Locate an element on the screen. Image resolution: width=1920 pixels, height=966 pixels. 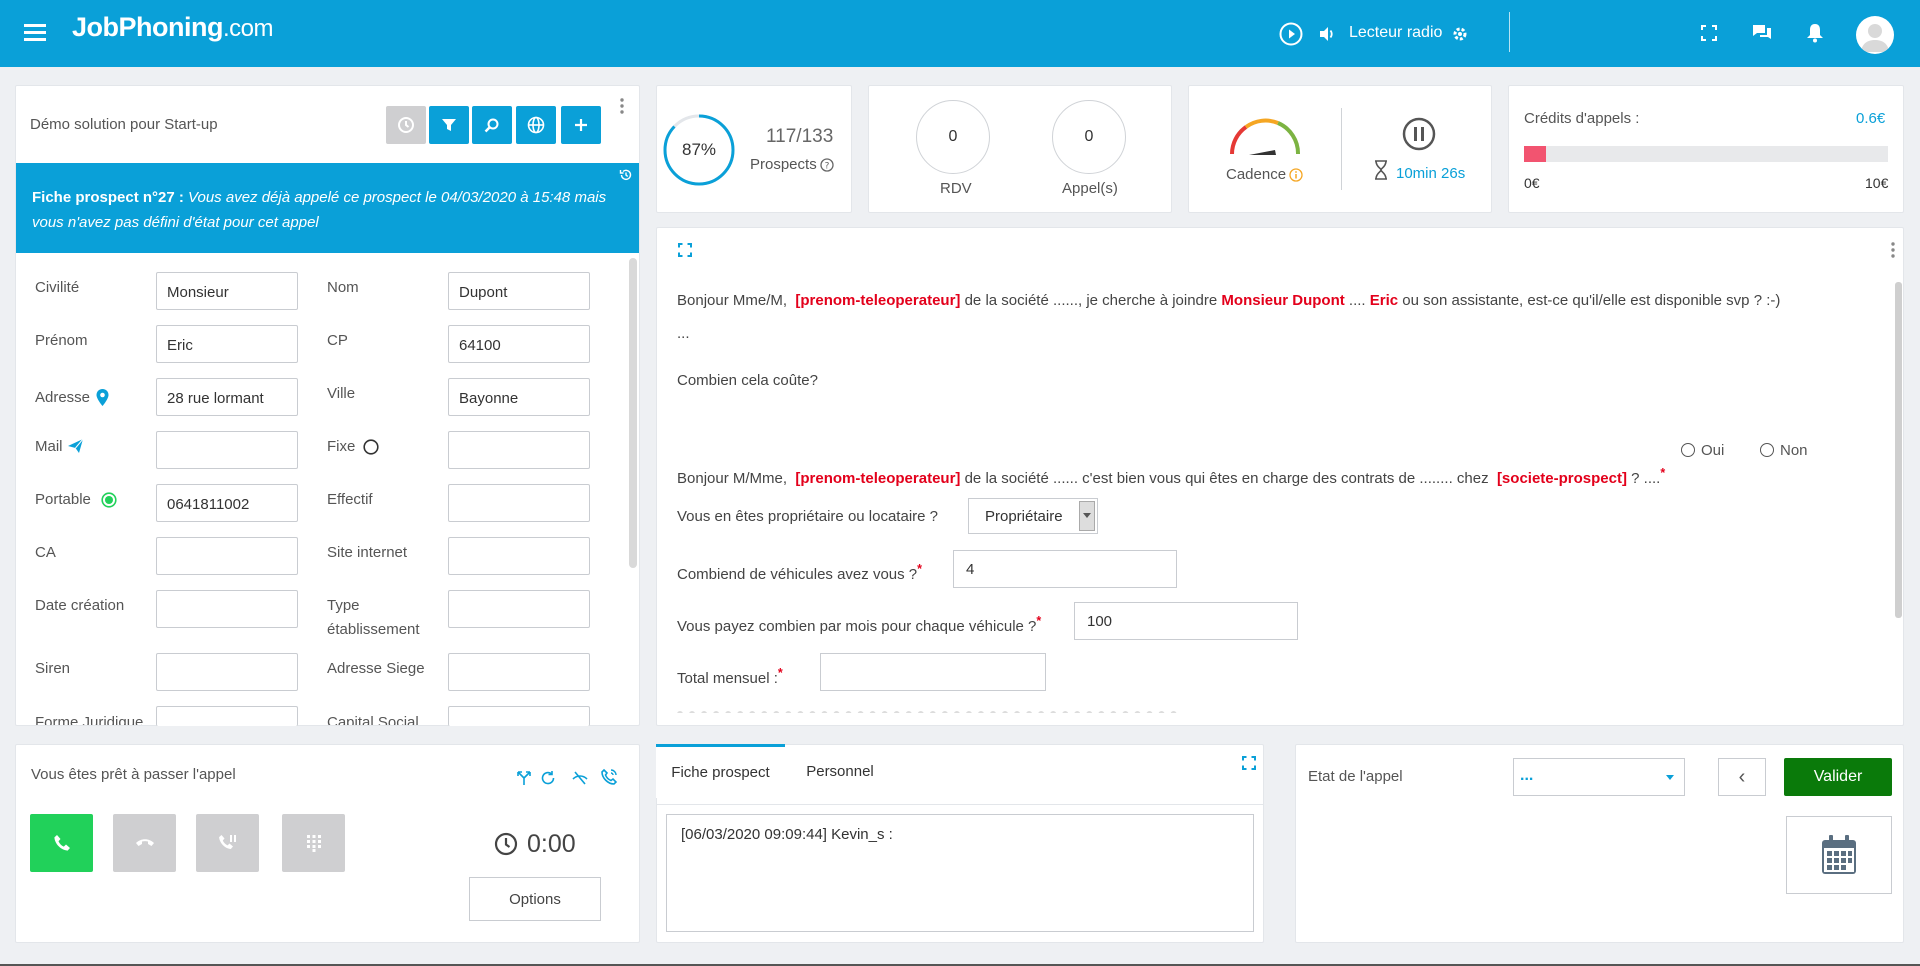
notes-entry: [06/03/2020 09:09:44] Kevin_s : is located at coordinates (787, 834).